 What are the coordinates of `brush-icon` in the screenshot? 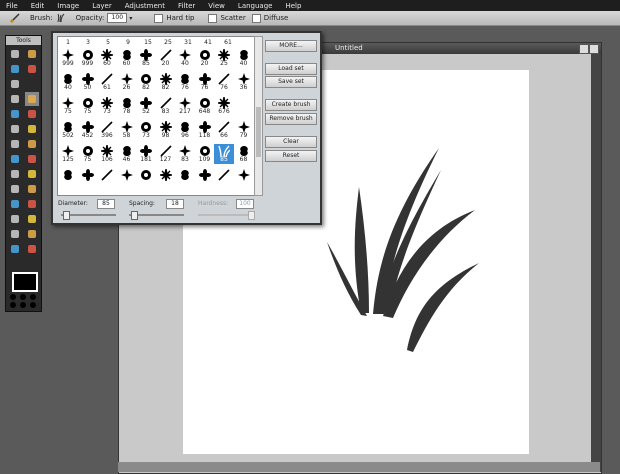 It's located at (32, 99).